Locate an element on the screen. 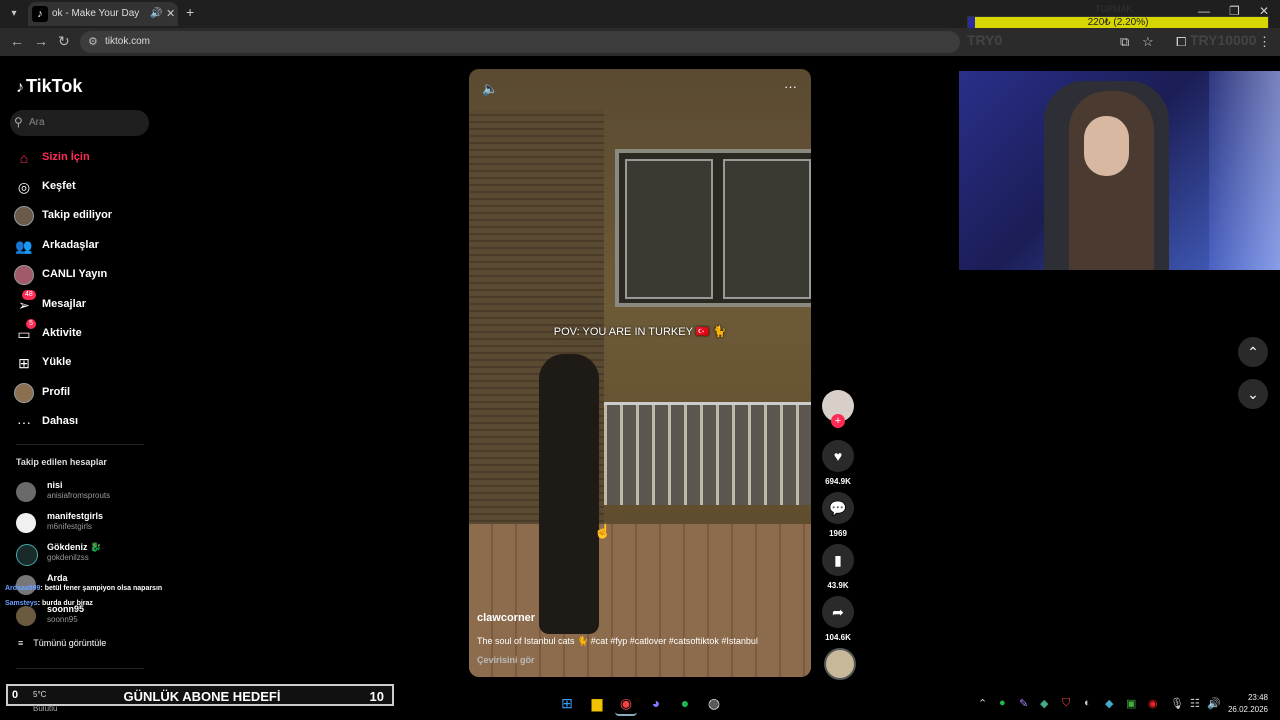  mouse-cursor-icon: ☝ is located at coordinates (603, 531).